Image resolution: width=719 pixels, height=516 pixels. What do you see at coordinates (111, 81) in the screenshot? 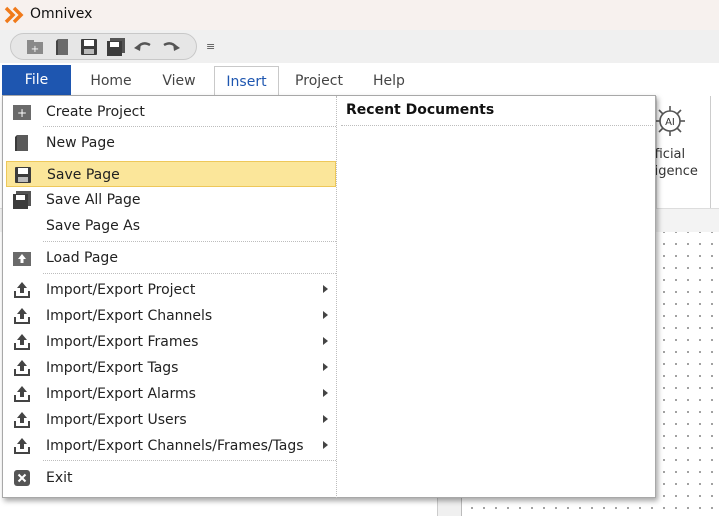
I see `tab-home: Home` at bounding box center [111, 81].